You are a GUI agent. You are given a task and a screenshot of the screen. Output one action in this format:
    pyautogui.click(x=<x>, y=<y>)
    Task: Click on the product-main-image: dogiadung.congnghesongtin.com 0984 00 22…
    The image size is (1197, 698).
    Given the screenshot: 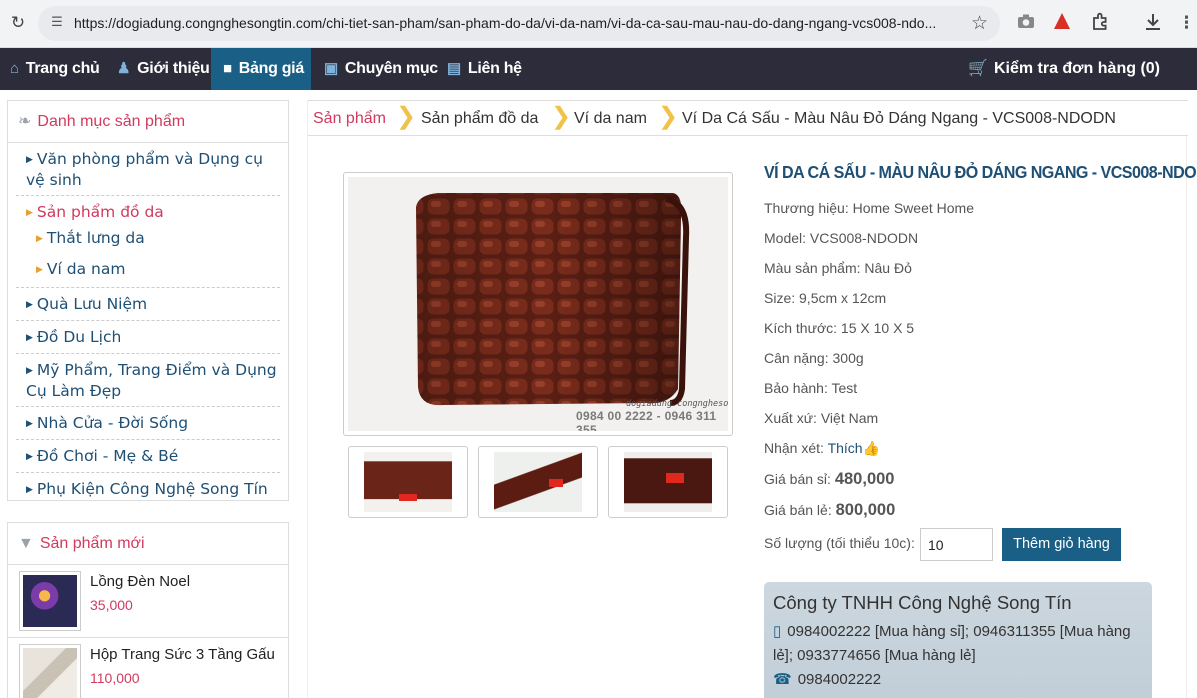 What is the action you would take?
    pyautogui.click(x=538, y=304)
    